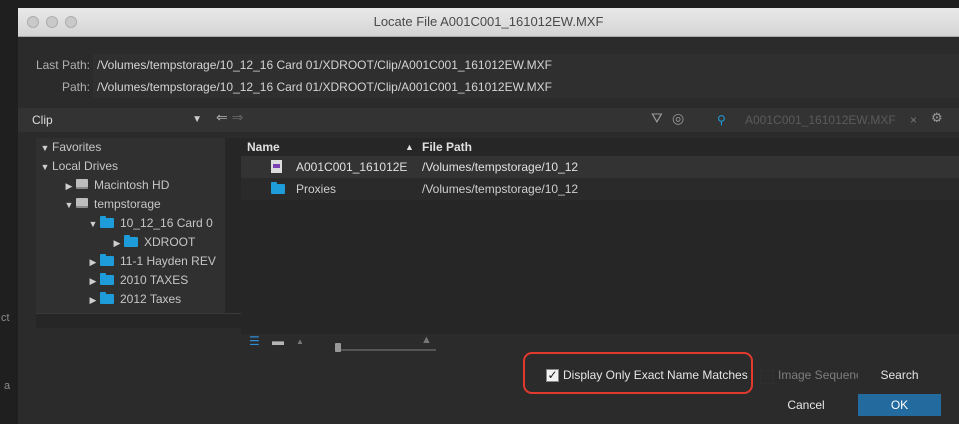  I want to click on title-bar: Locate File A001C001_161012EW.MXF, so click(488, 22).